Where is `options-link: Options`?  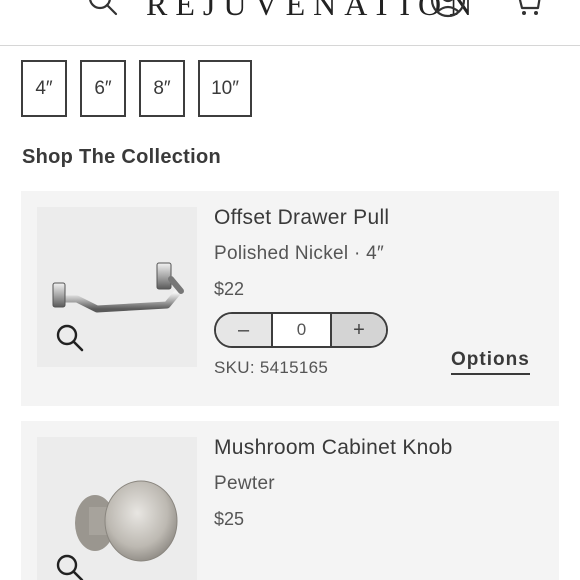
options-link: Options is located at coordinates (490, 362).